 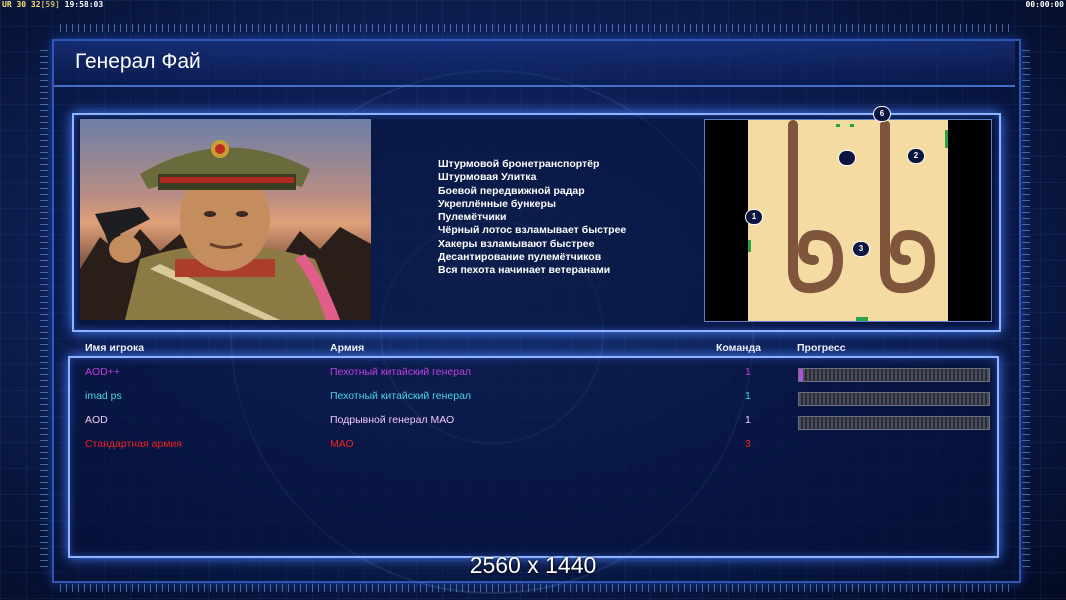 I want to click on start-position-marker: 3, so click(x=861, y=249).